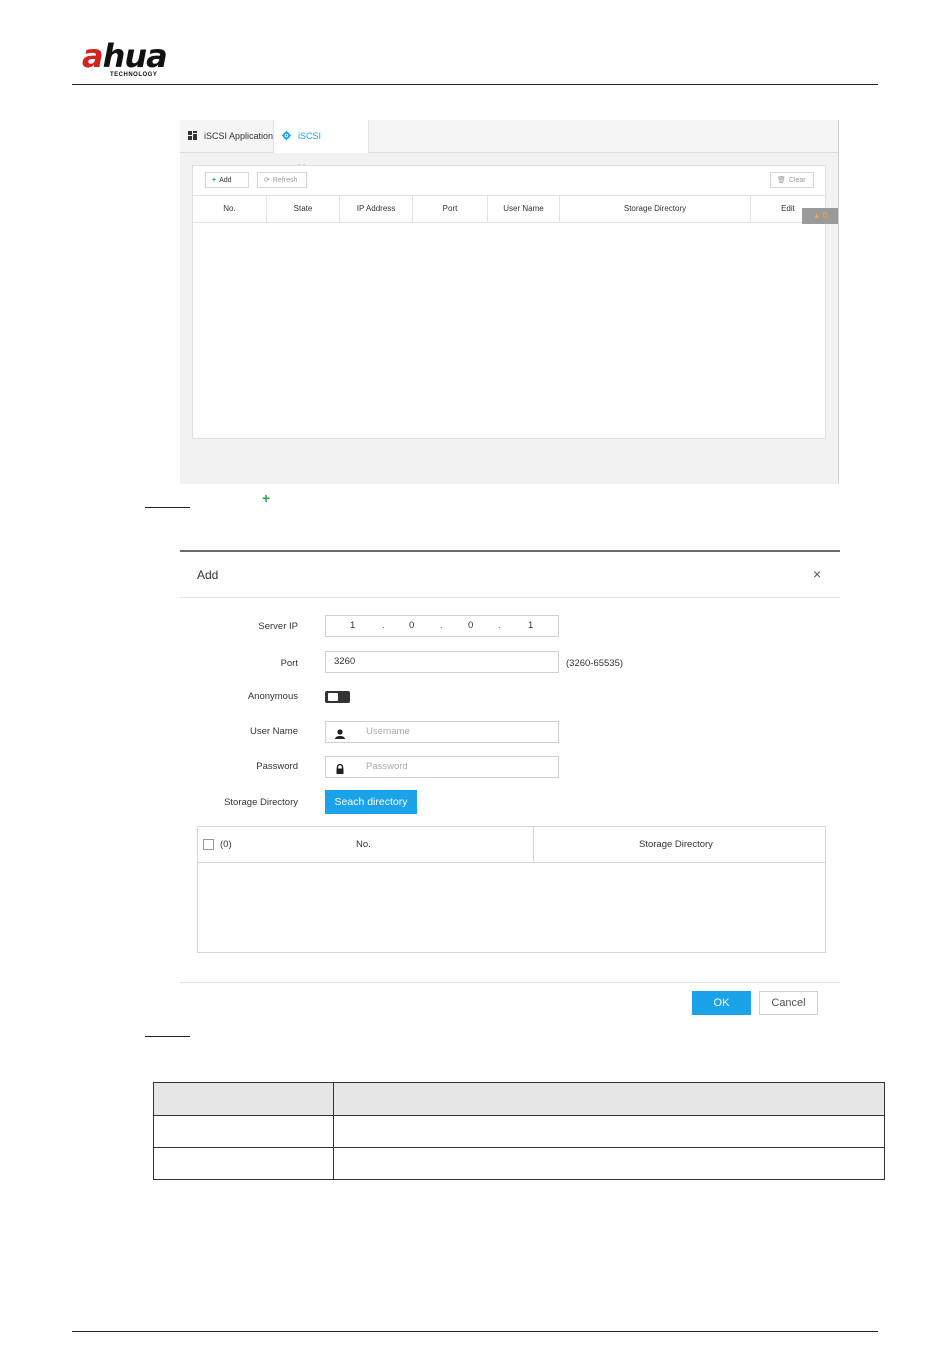  I want to click on column-header-state: State, so click(303, 209).